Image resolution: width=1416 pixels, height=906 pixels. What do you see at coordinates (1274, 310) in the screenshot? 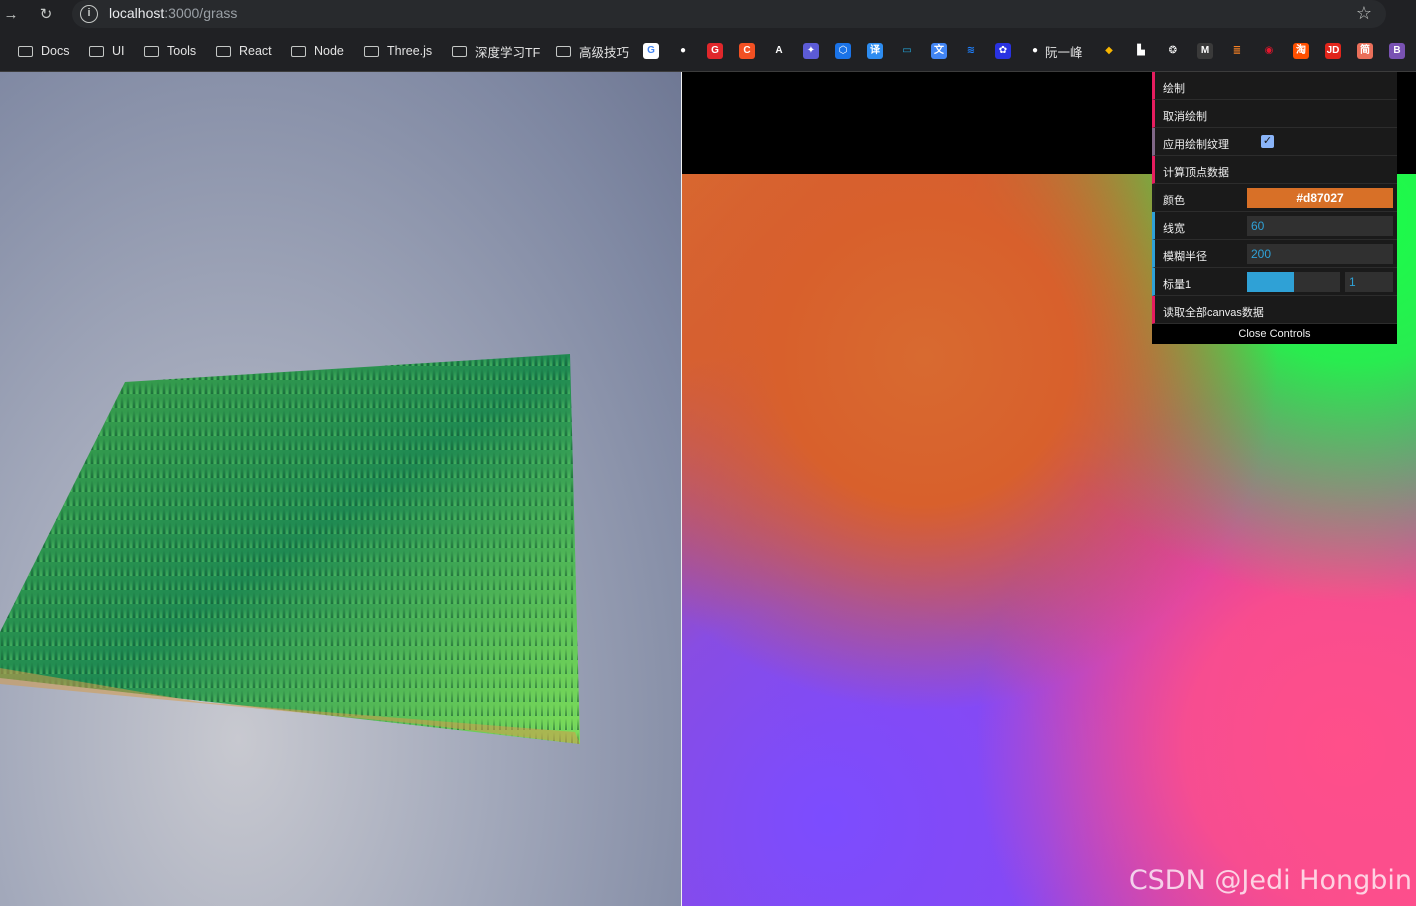
I see `read-canvas-button: 读取全部canvas数据` at bounding box center [1274, 310].